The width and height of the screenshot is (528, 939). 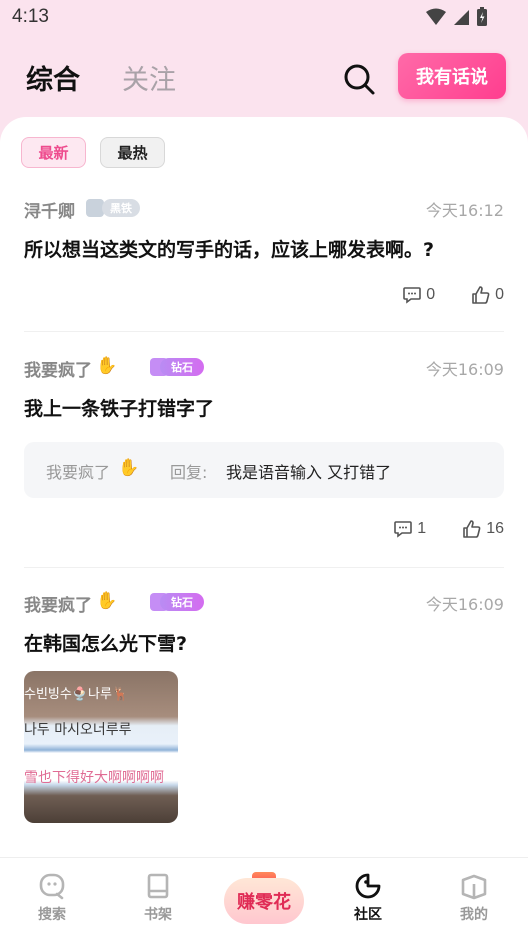 I want to click on profile-box-icon, so click(x=474, y=887).